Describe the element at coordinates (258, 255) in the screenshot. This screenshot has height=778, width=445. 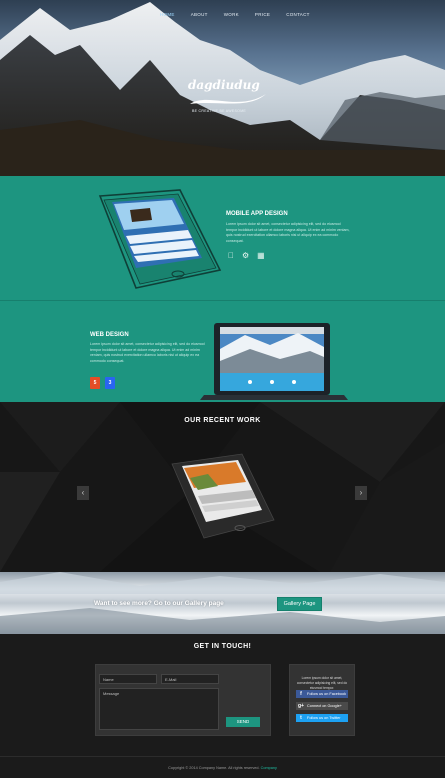
I see `windows-icon: ▦` at that location.